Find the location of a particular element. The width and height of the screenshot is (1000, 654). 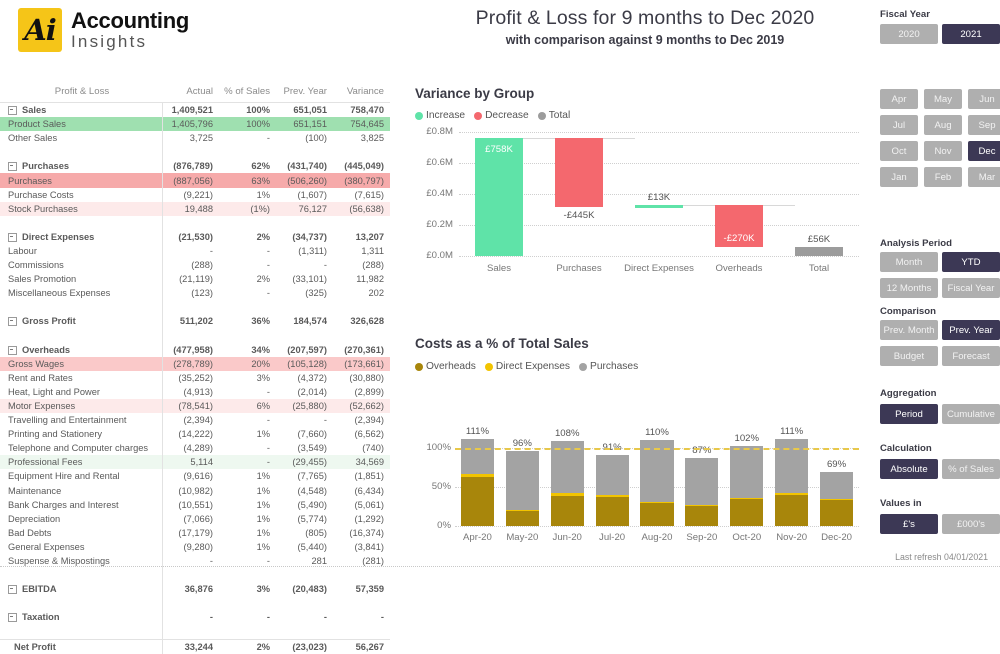

comparison-button-2: Budget is located at coordinates (909, 356).